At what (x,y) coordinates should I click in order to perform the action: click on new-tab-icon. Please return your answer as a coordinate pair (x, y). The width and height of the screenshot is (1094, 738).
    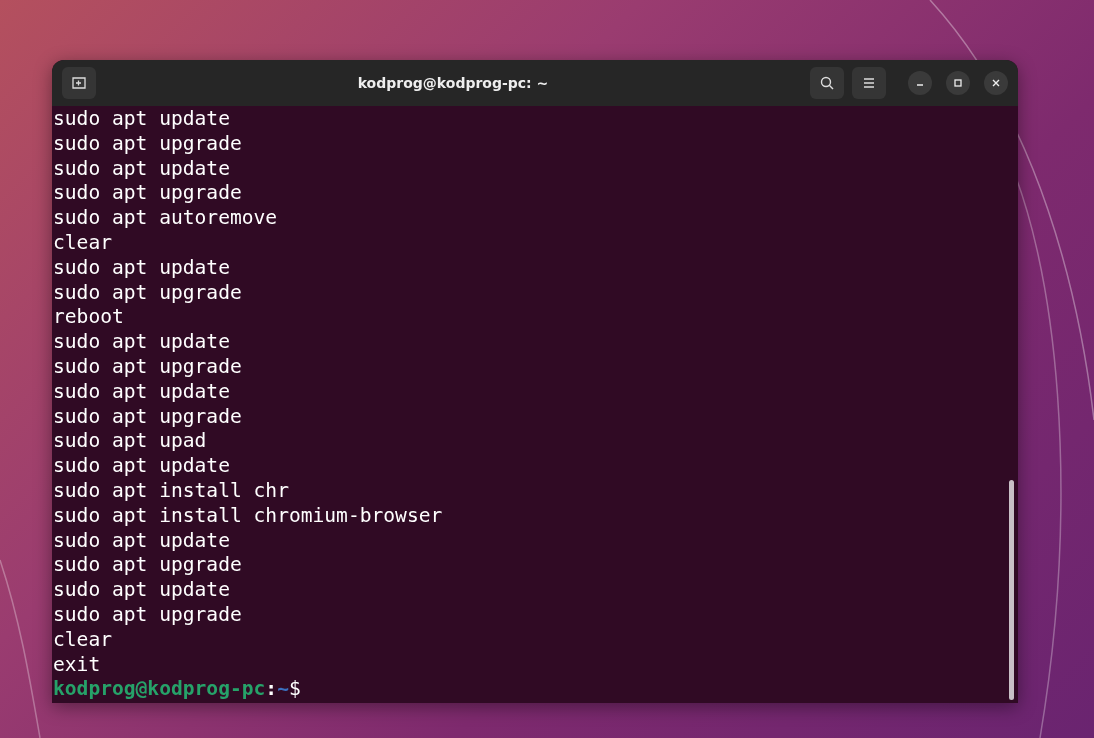
    Looking at the image, I should click on (79, 83).